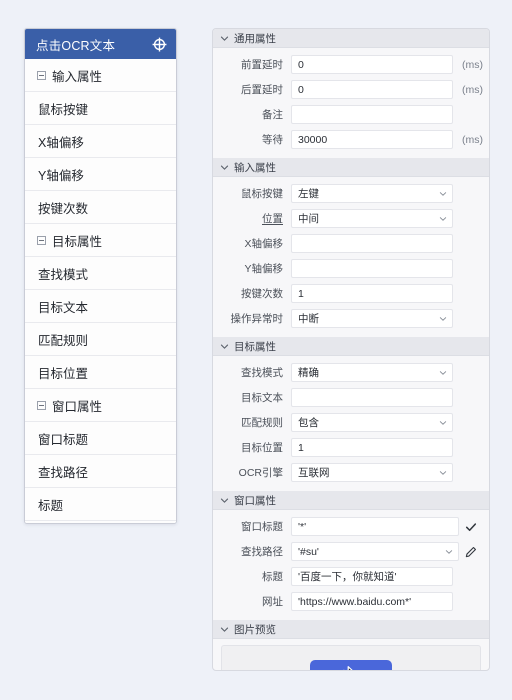  What do you see at coordinates (372, 193) in the screenshot?
I see `property-select: 左键` at bounding box center [372, 193].